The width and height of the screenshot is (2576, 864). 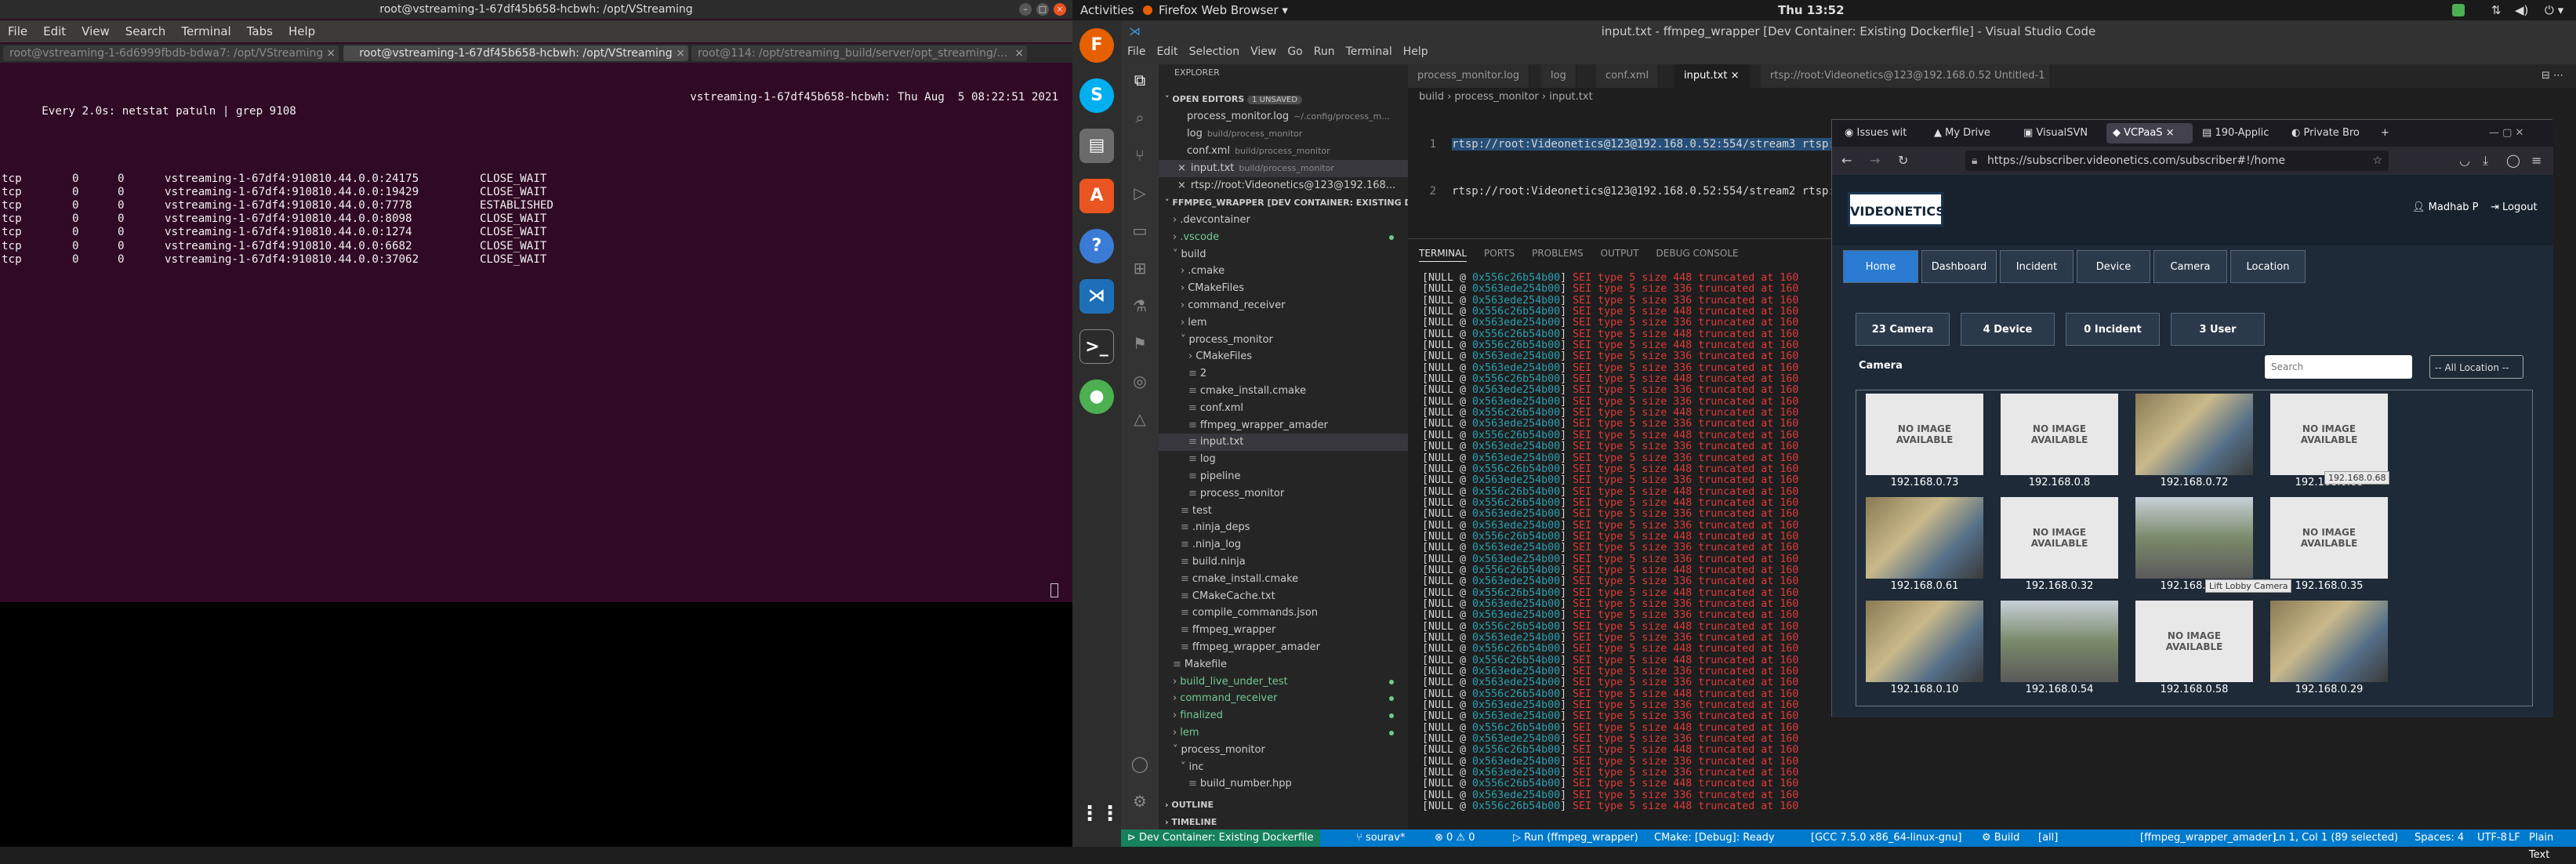 I want to click on open-editors-header: ˅ OPEN EDITORS 1 UNSAVED, so click(x=1283, y=99).